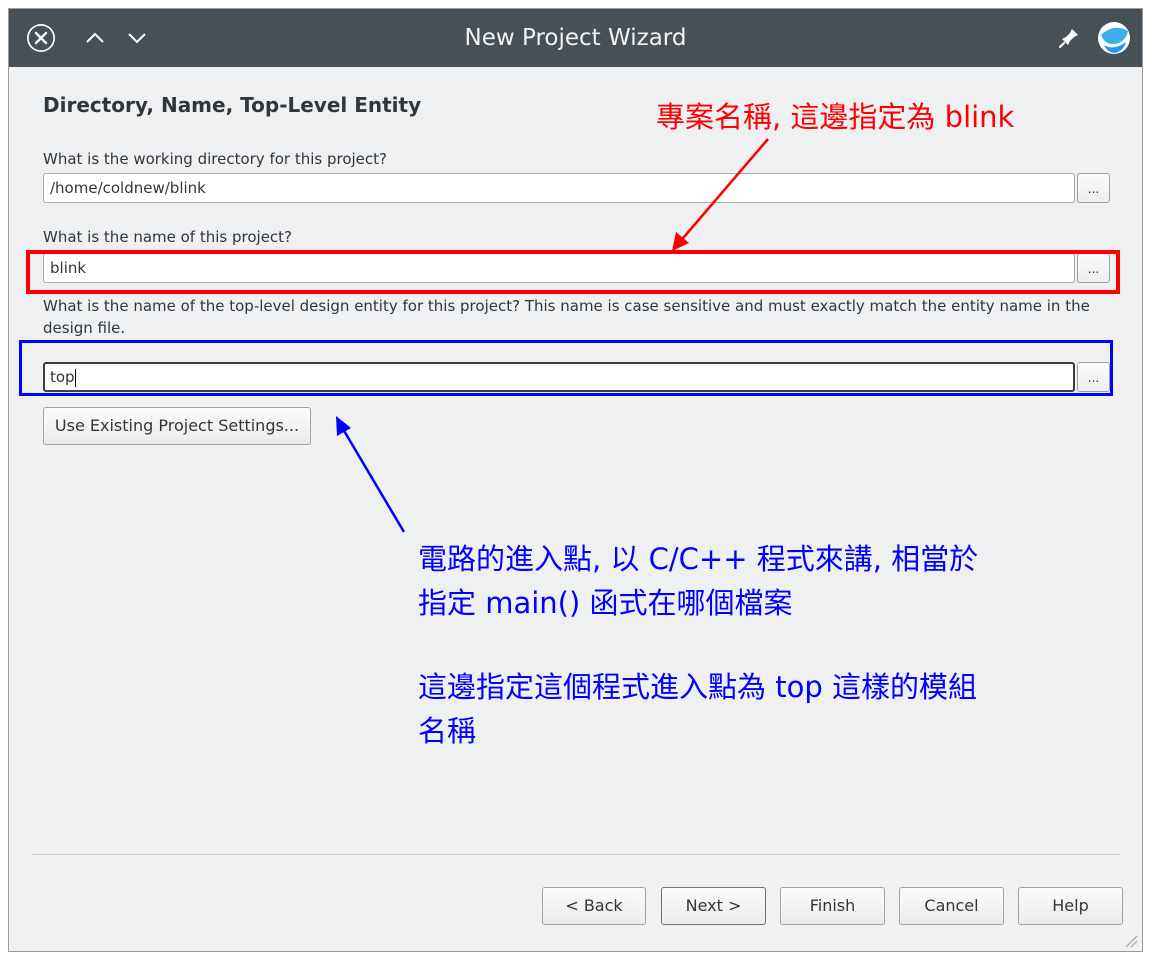  What do you see at coordinates (1131, 940) in the screenshot?
I see `resize-grip-icon` at bounding box center [1131, 940].